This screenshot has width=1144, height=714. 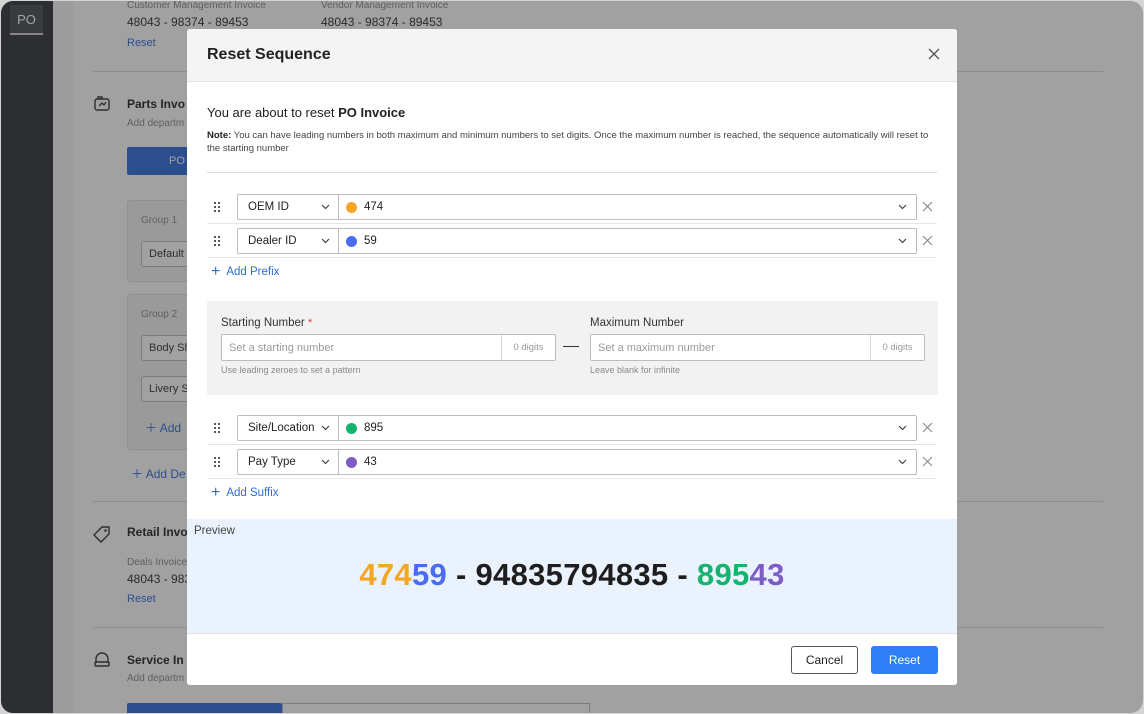 I want to click on preview-part: 474, so click(x=385, y=574).